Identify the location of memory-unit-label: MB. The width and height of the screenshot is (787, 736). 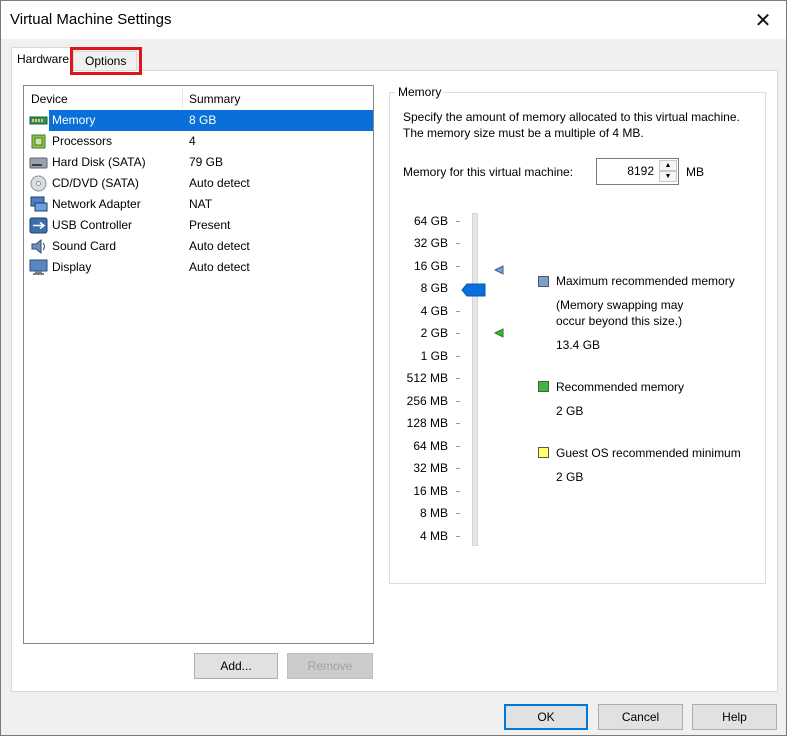
(695, 172).